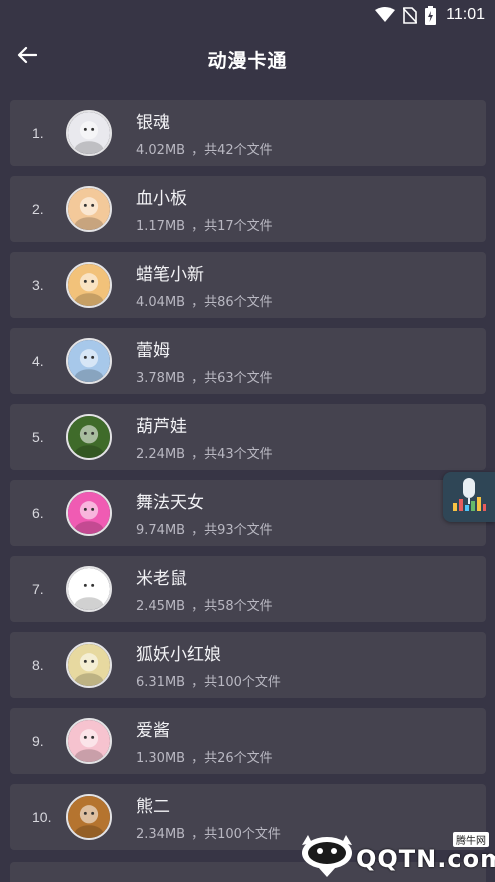 The image size is (495, 882). What do you see at coordinates (232, 758) in the screenshot?
I see `item-count: ，共26个文件` at bounding box center [232, 758].